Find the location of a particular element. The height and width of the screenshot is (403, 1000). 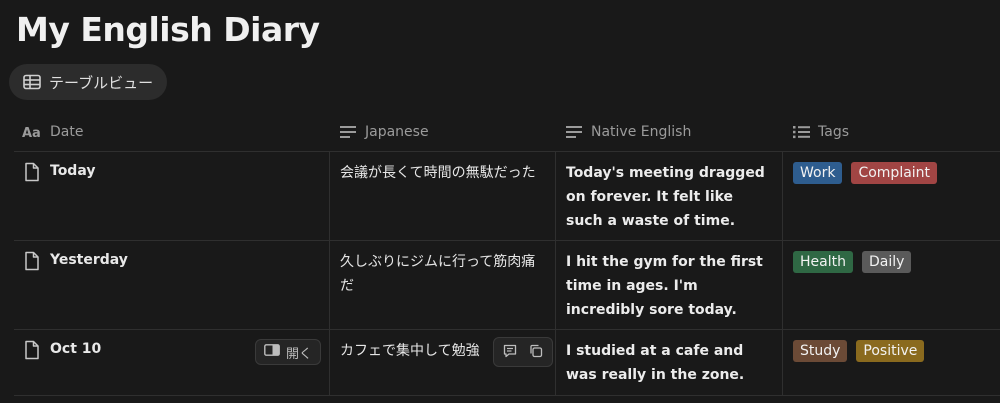

column-header-date: Aa Date is located at coordinates (52, 131).